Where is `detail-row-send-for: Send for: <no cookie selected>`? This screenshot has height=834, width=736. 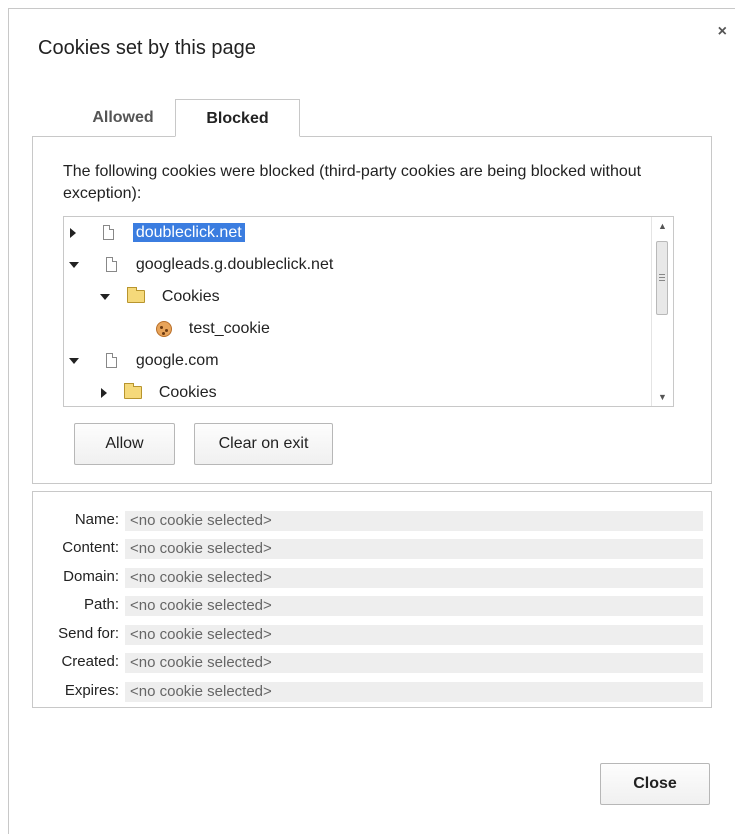
detail-row-send-for: Send for: <no cookie selected> is located at coordinates (372, 634).